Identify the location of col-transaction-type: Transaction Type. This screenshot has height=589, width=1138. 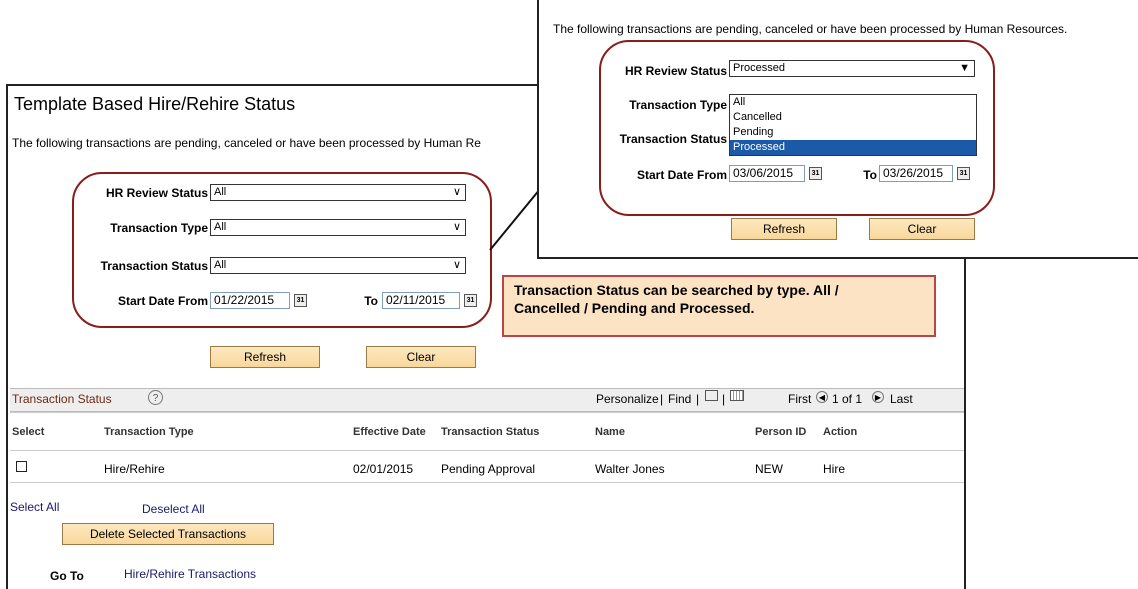
(149, 432).